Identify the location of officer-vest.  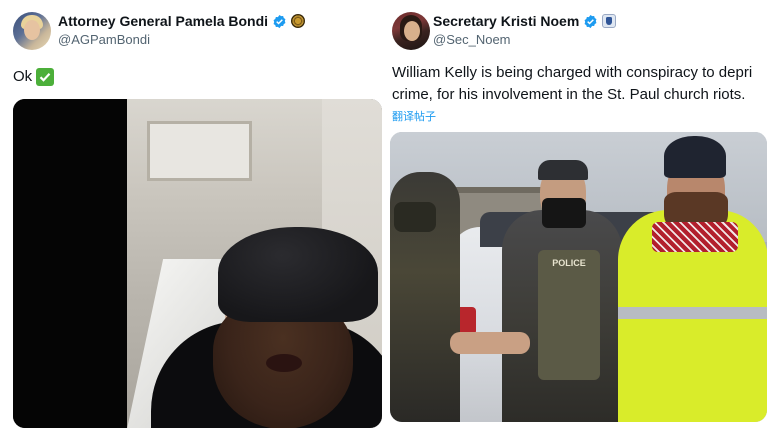
(569, 315).